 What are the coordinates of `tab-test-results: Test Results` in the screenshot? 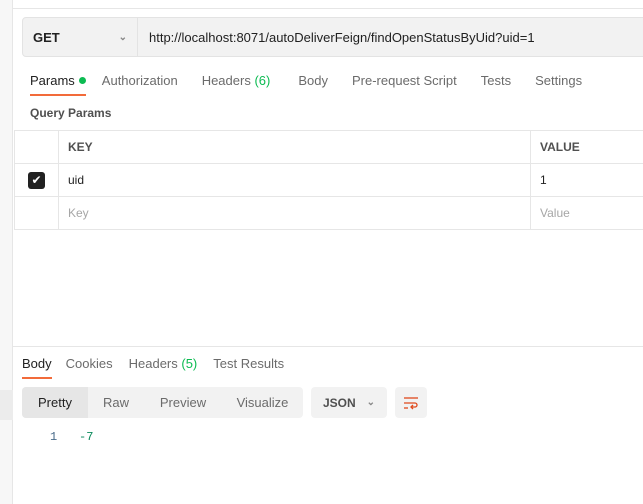 It's located at (248, 363).